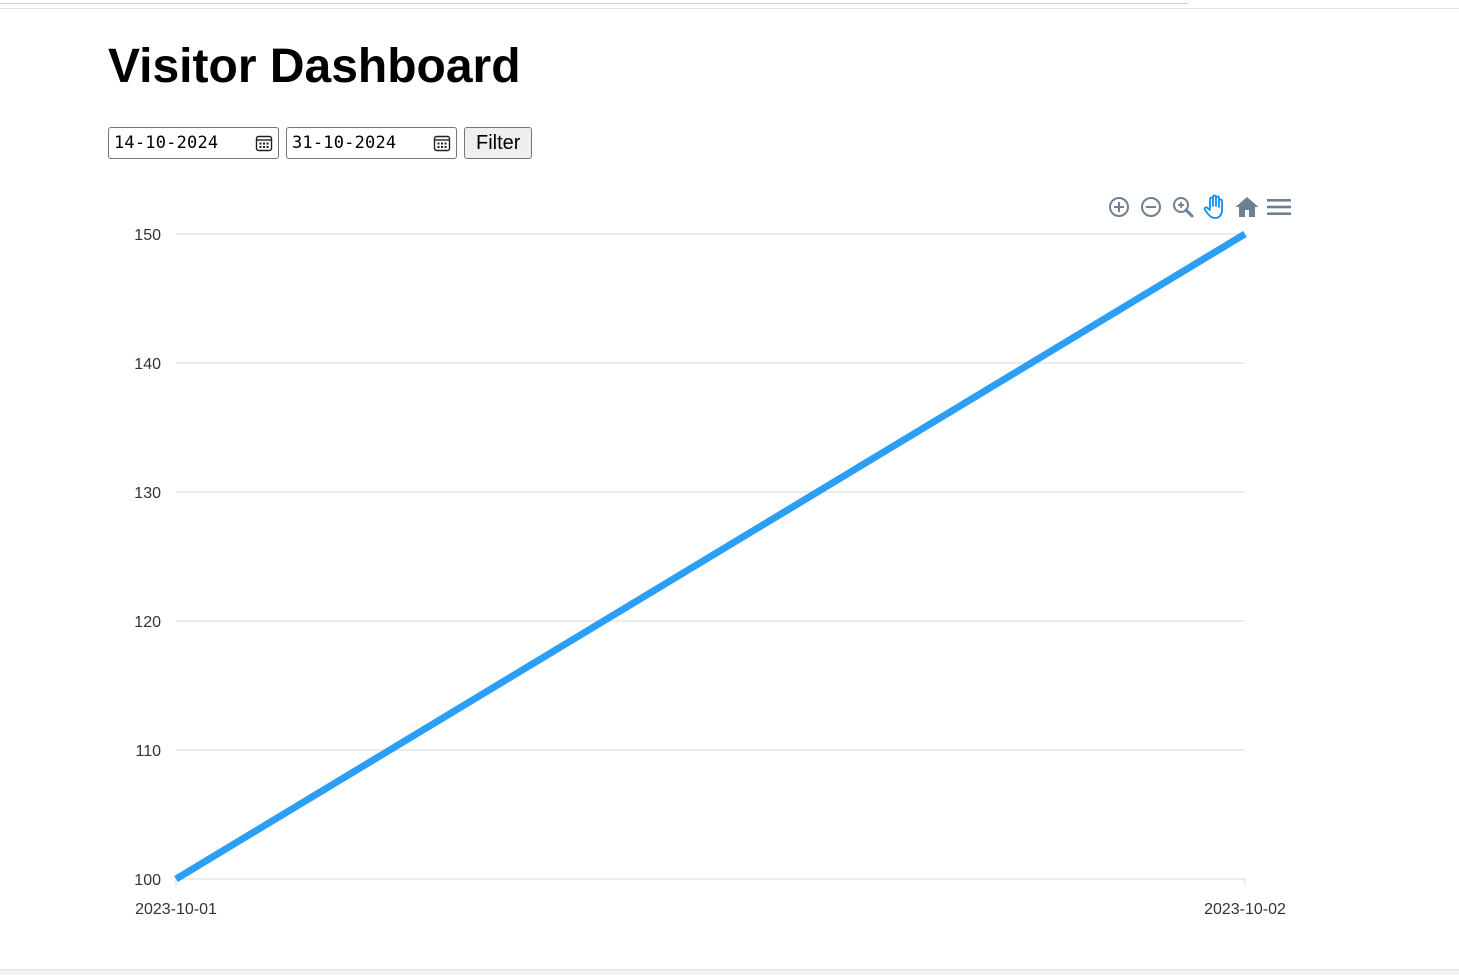  I want to click on start-date-input: 14-10-2024, so click(193, 143).